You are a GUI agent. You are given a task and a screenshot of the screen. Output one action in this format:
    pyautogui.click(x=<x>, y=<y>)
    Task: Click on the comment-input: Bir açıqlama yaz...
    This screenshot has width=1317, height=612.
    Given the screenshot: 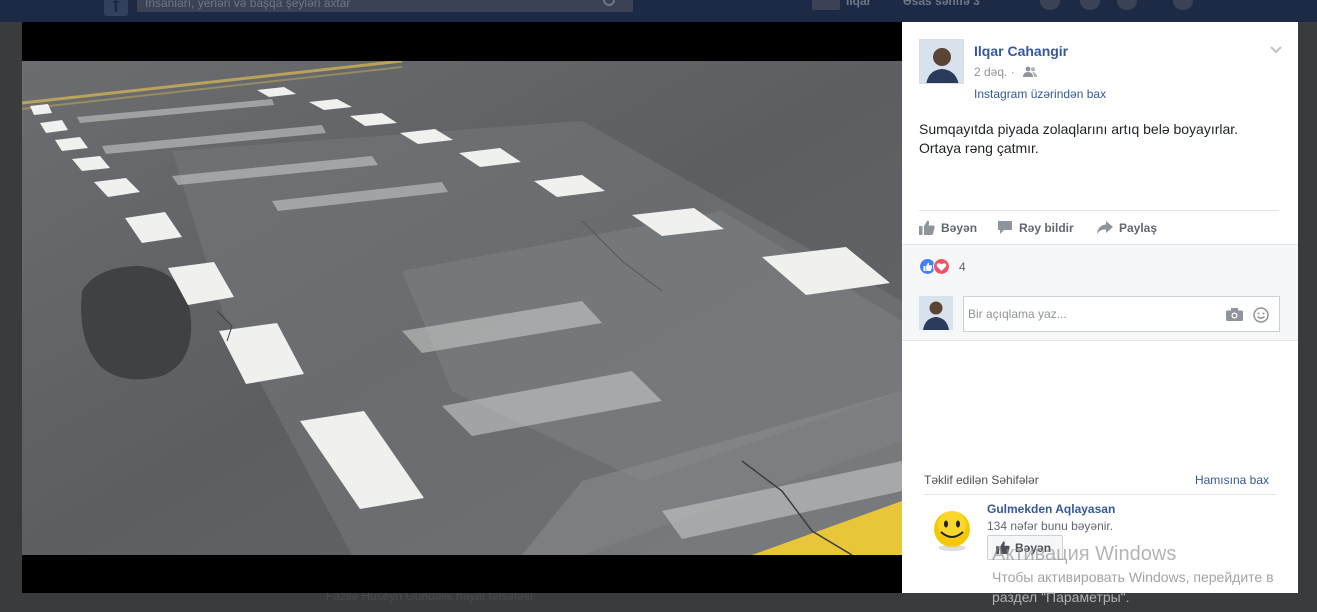 What is the action you would take?
    pyautogui.click(x=1121, y=314)
    